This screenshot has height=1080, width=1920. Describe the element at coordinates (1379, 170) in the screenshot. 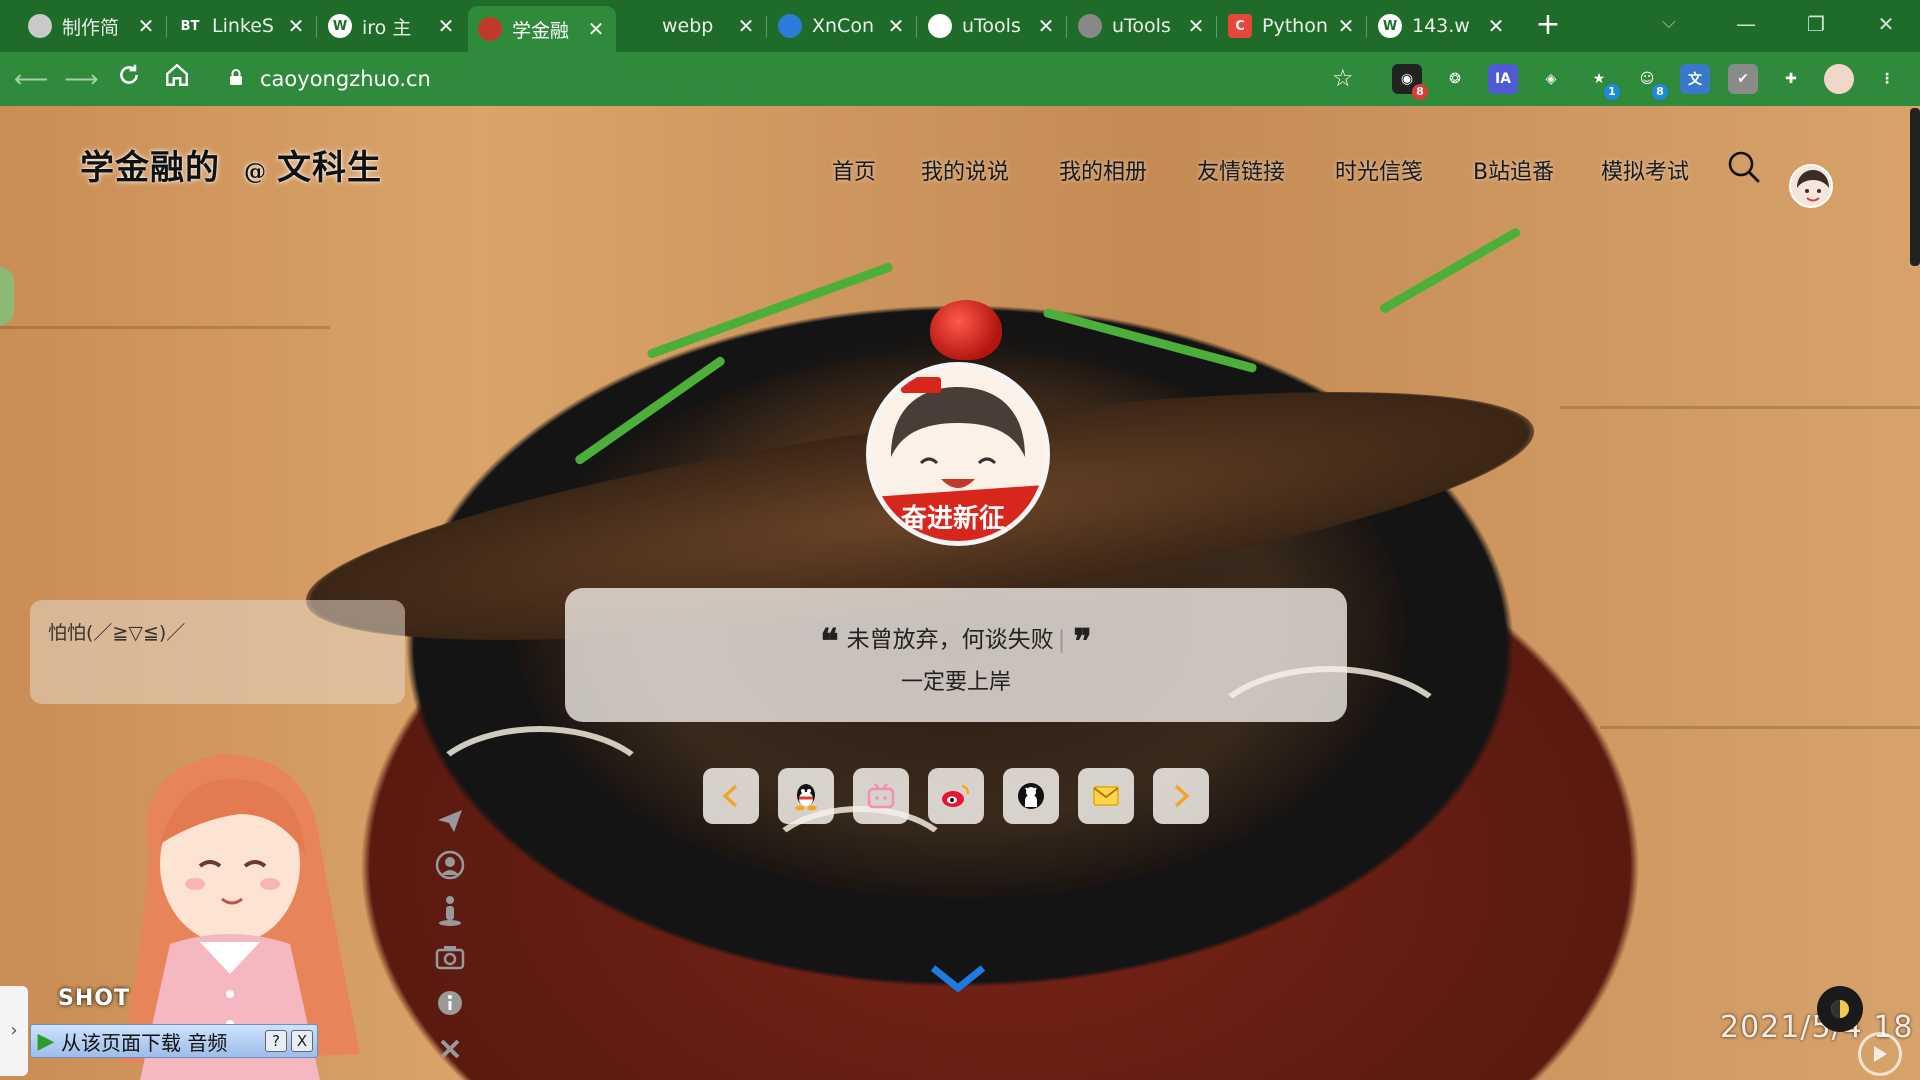

I see `nav-item-4: 时光信笺` at that location.